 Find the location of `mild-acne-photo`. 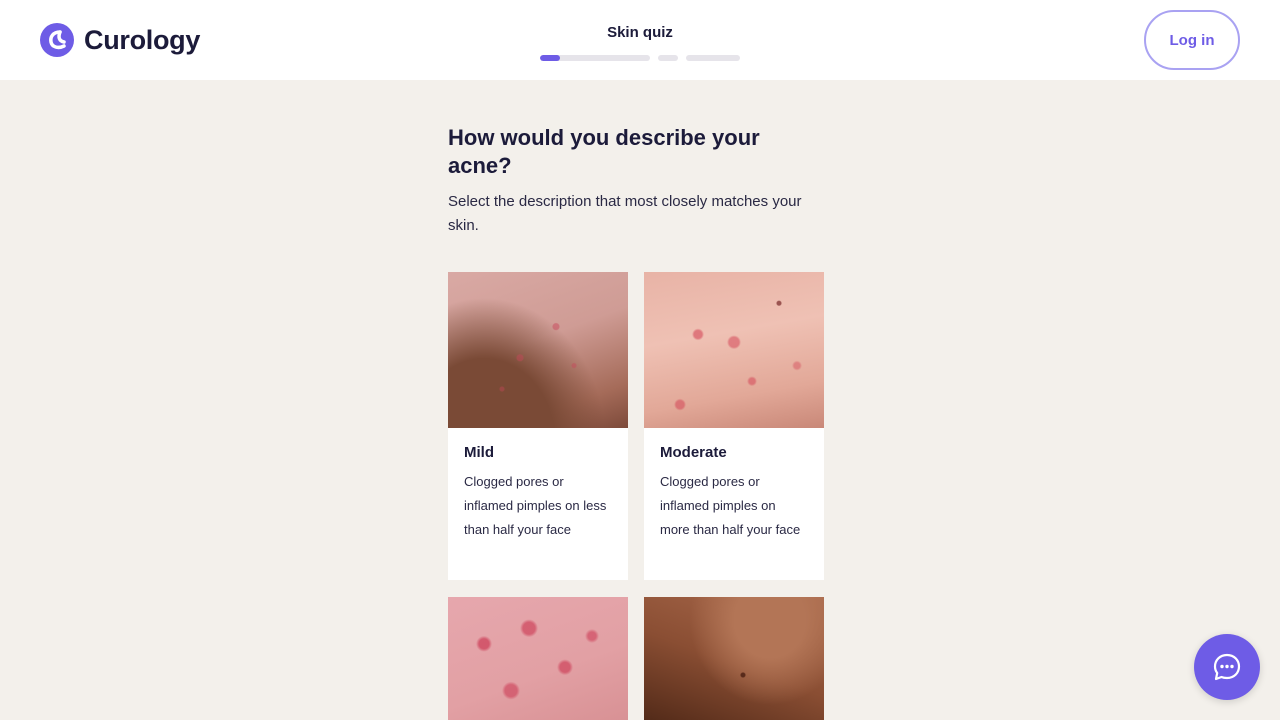

mild-acne-photo is located at coordinates (538, 350).